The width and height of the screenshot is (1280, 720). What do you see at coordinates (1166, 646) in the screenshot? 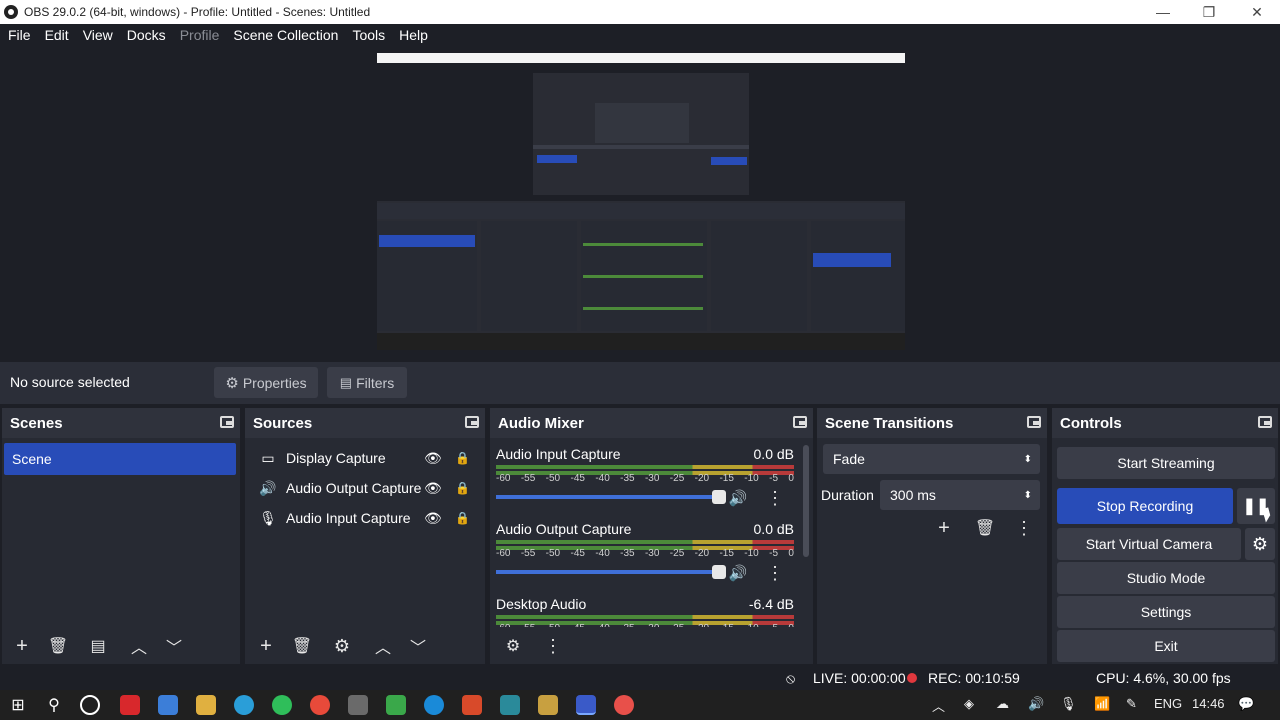
I see `exit-button: Exit` at bounding box center [1166, 646].